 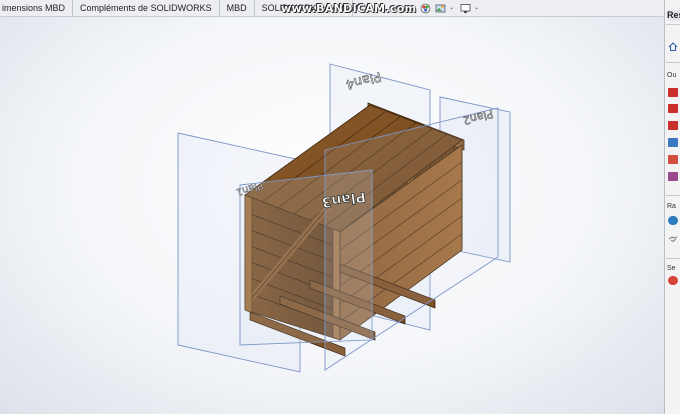 I want to click on task-pane-section-label: Ra, so click(x=671, y=206).